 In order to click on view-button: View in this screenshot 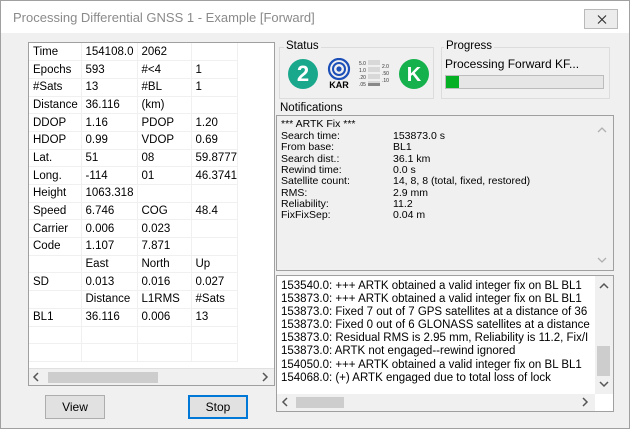, I will do `click(75, 407)`.